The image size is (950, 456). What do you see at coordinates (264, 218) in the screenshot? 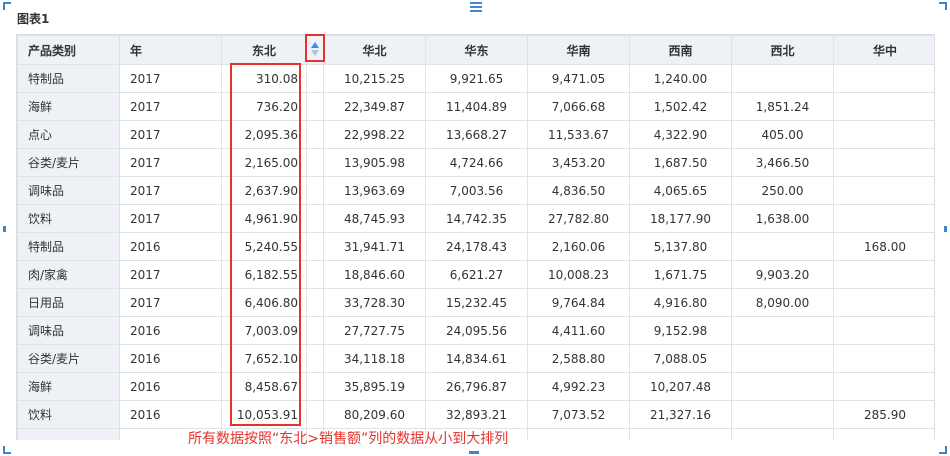
I see `cell-northeast: 4,961.90` at bounding box center [264, 218].